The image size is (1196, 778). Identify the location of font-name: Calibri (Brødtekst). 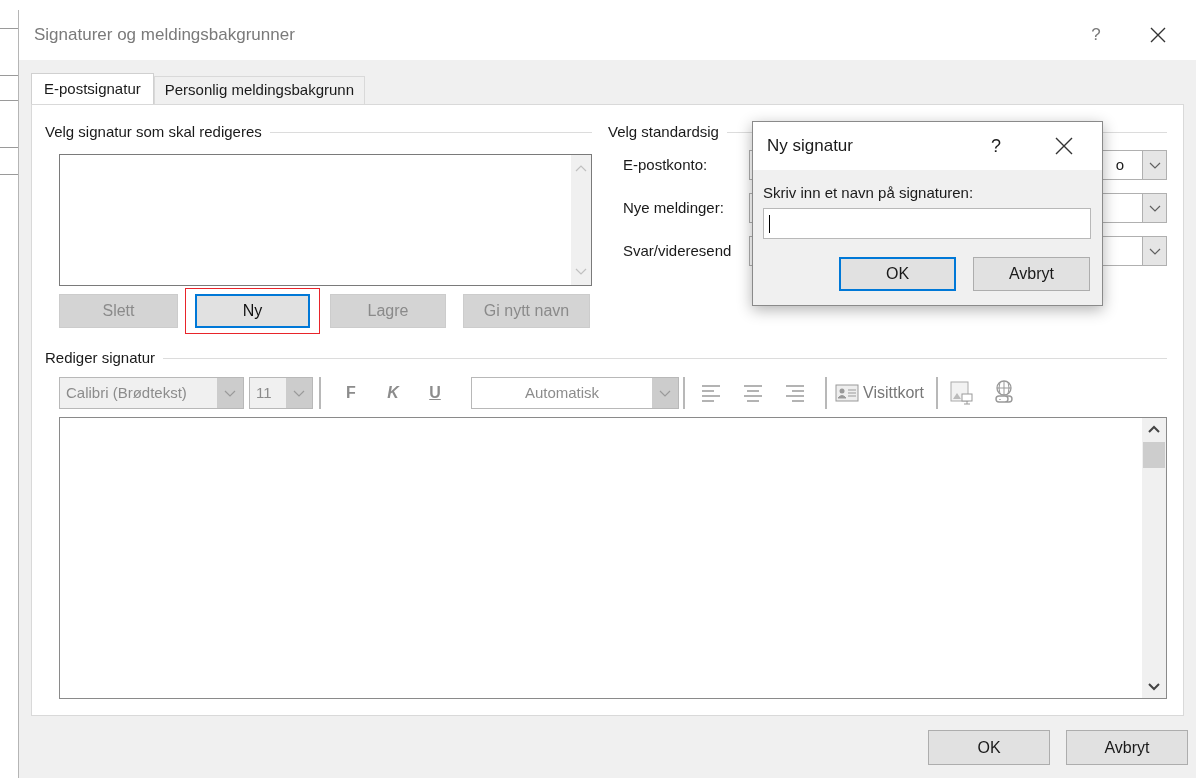
(126, 392).